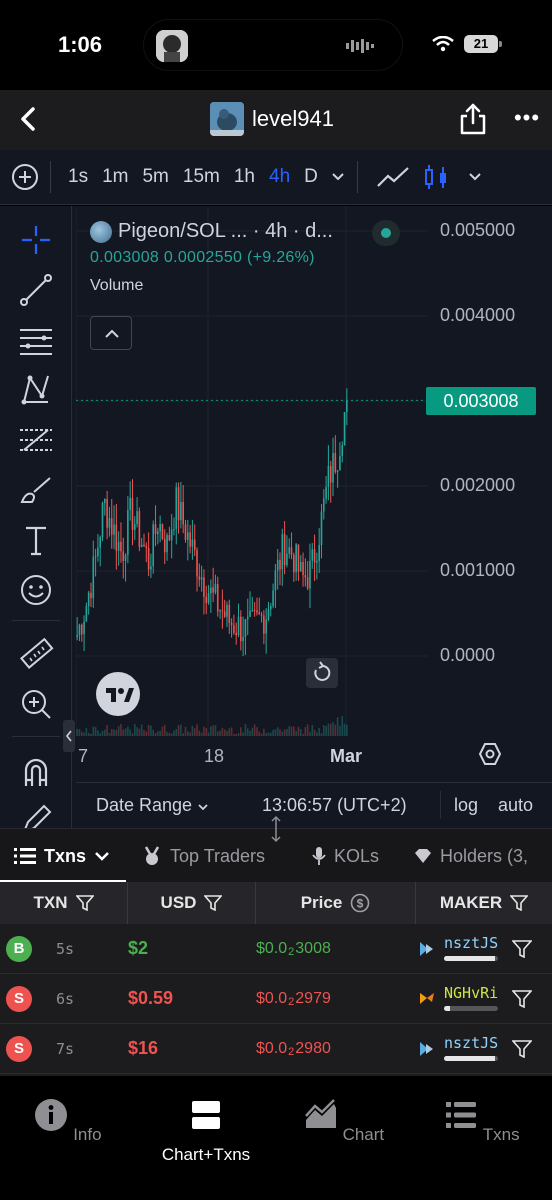 The width and height of the screenshot is (552, 1200). Describe the element at coordinates (527, 118) in the screenshot. I see `more-options-icon: •••` at that location.